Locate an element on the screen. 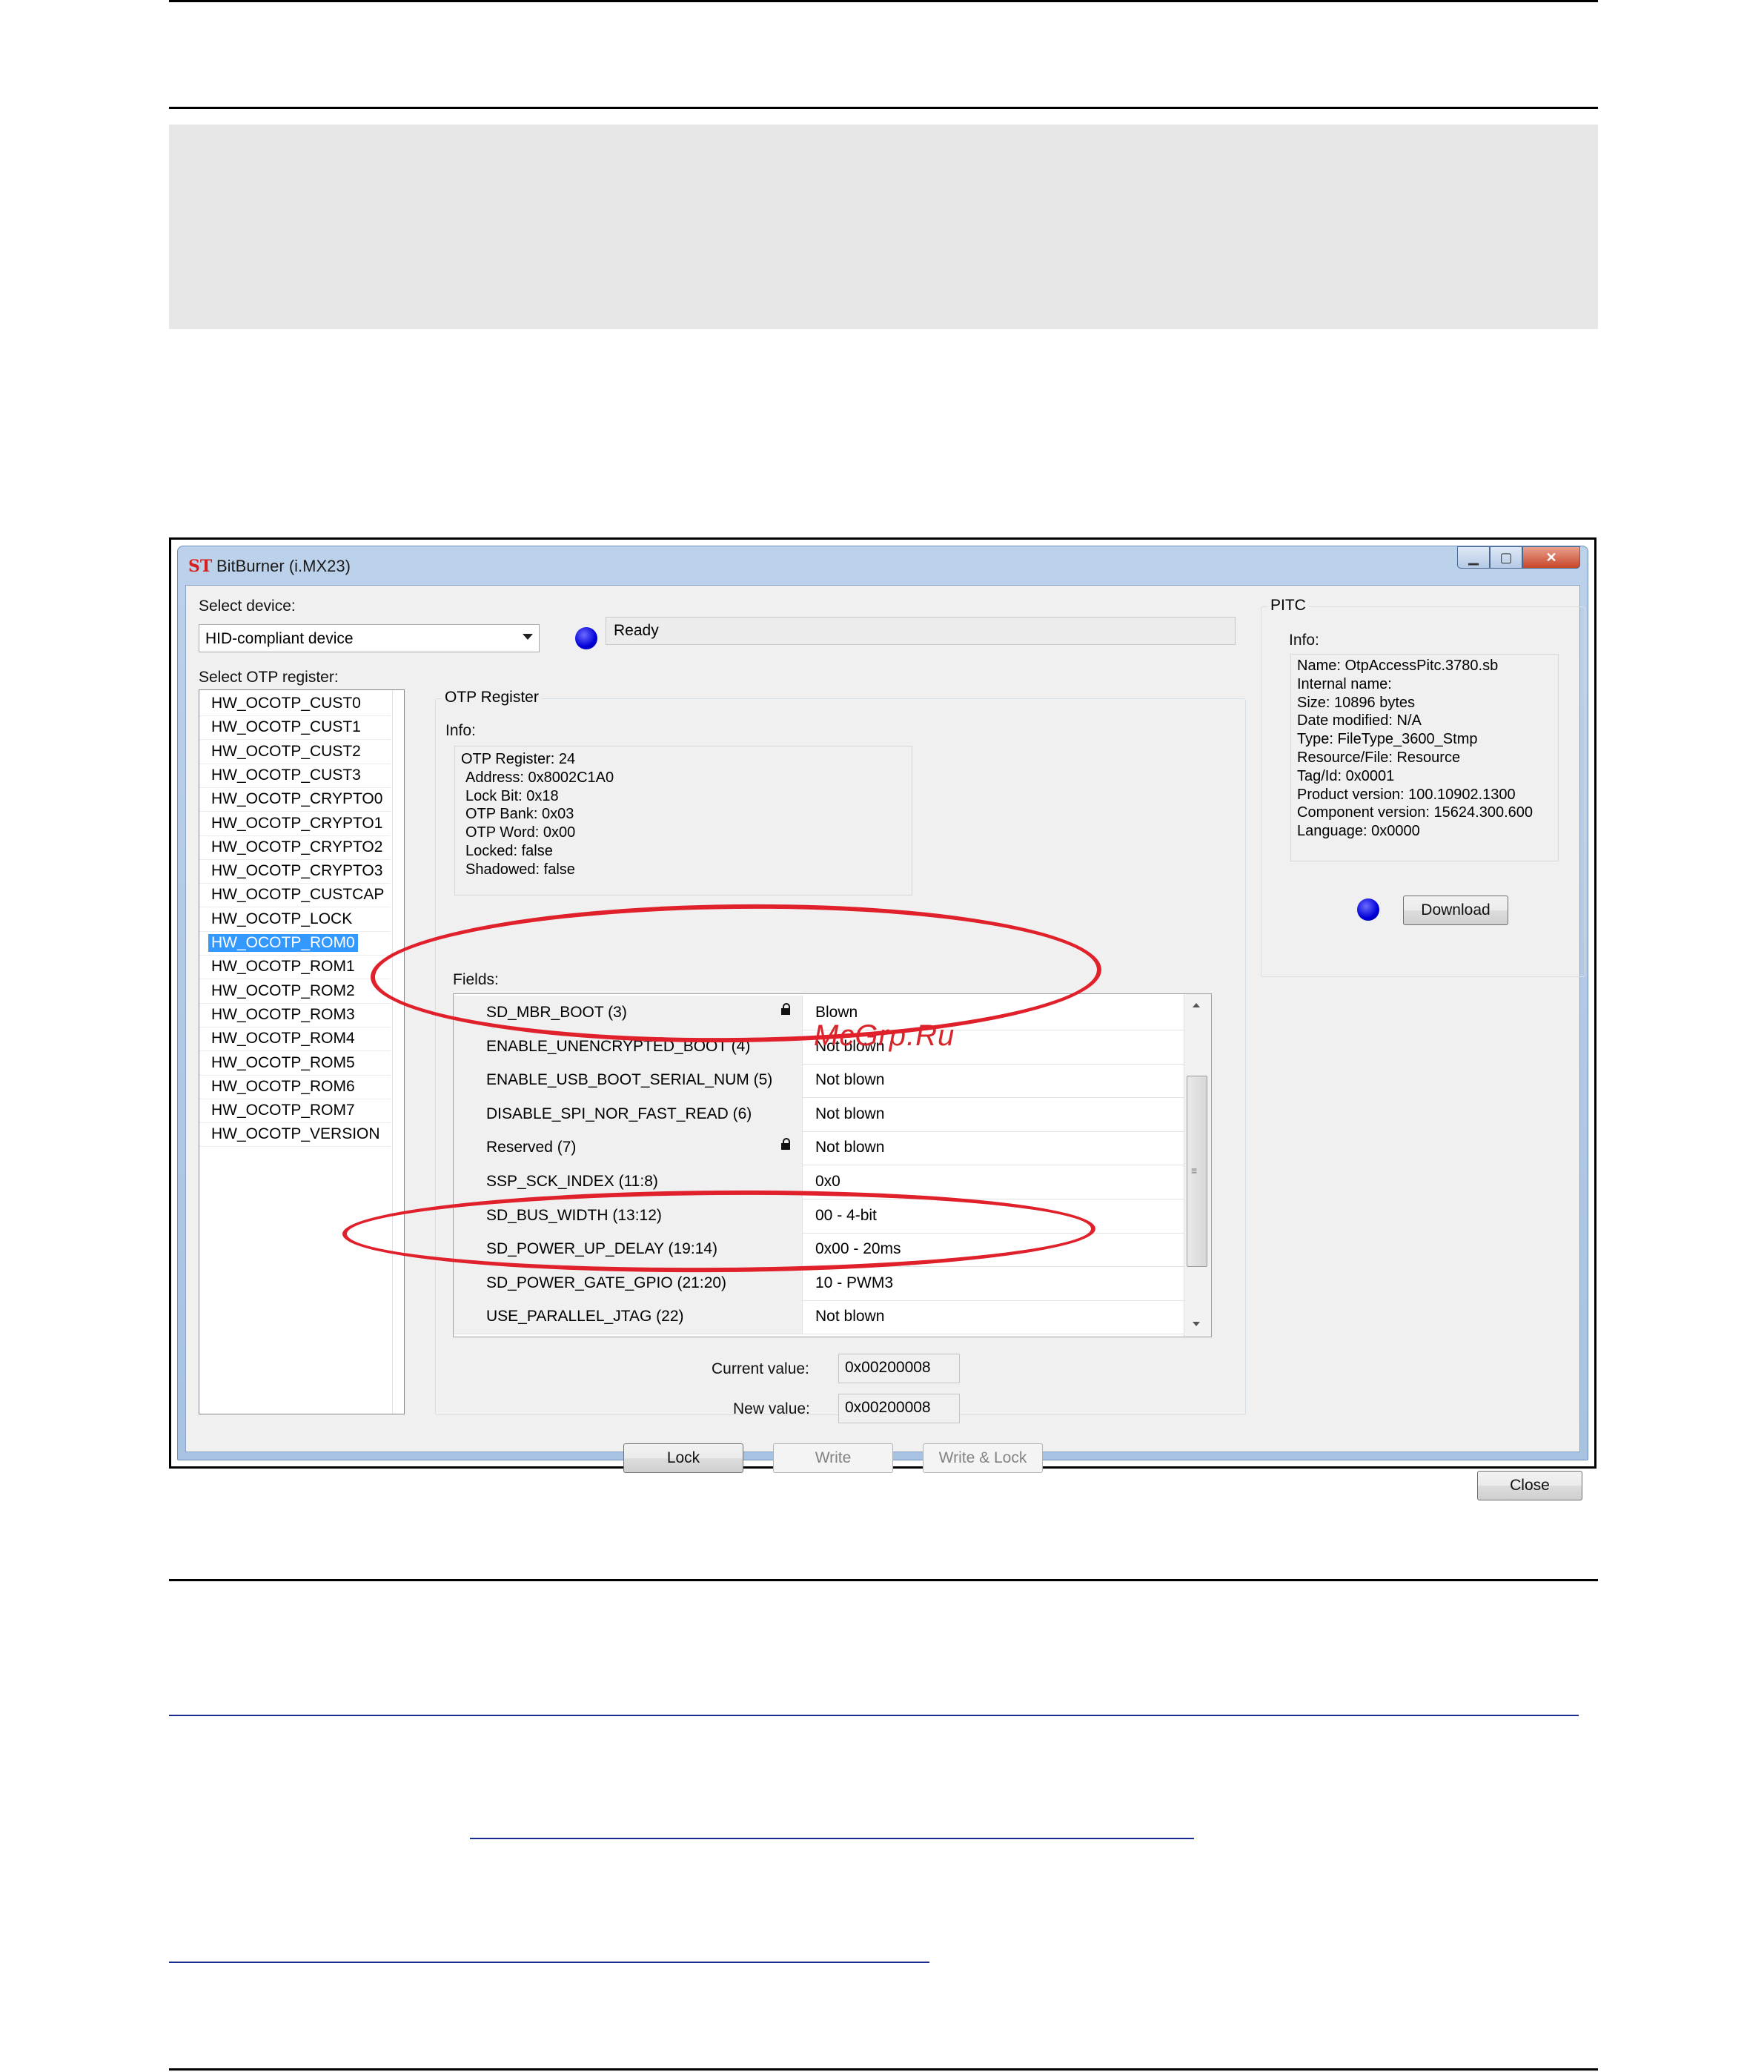 The image size is (1764, 2072). pitc-info-line: Date modified: N/A is located at coordinates (1359, 720).